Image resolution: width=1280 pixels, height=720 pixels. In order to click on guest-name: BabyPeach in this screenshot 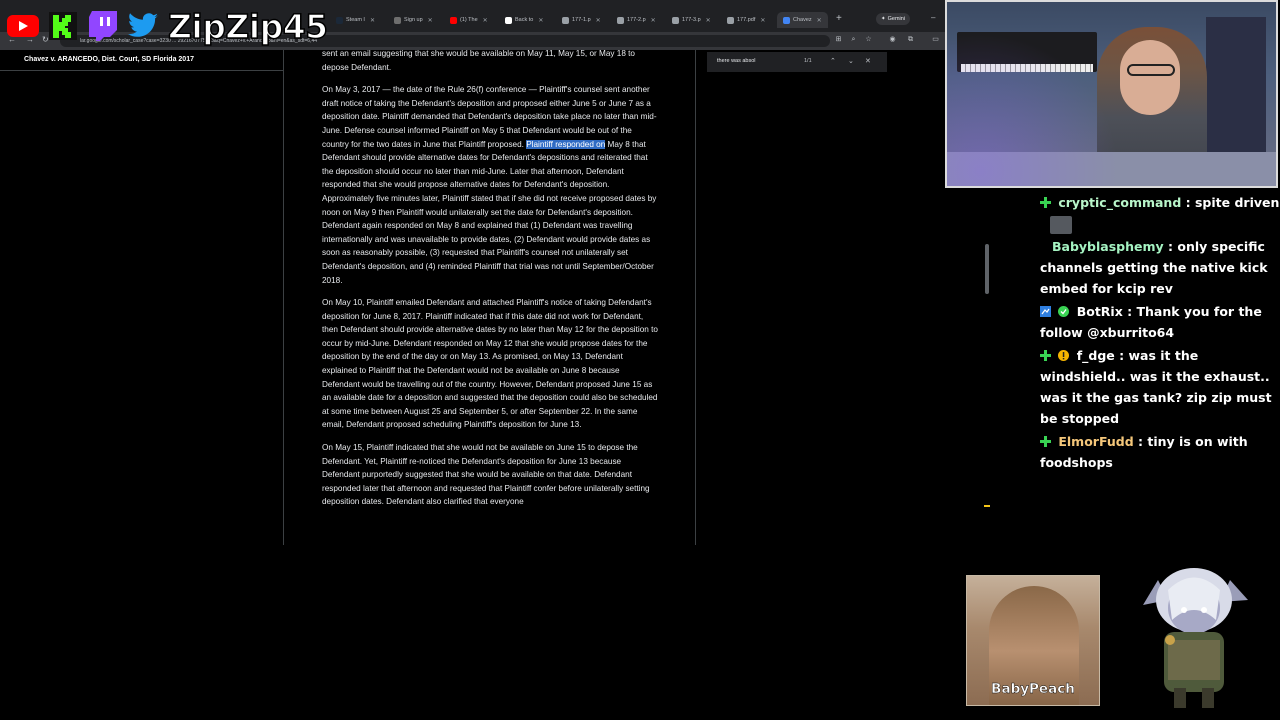, I will do `click(1033, 689)`.